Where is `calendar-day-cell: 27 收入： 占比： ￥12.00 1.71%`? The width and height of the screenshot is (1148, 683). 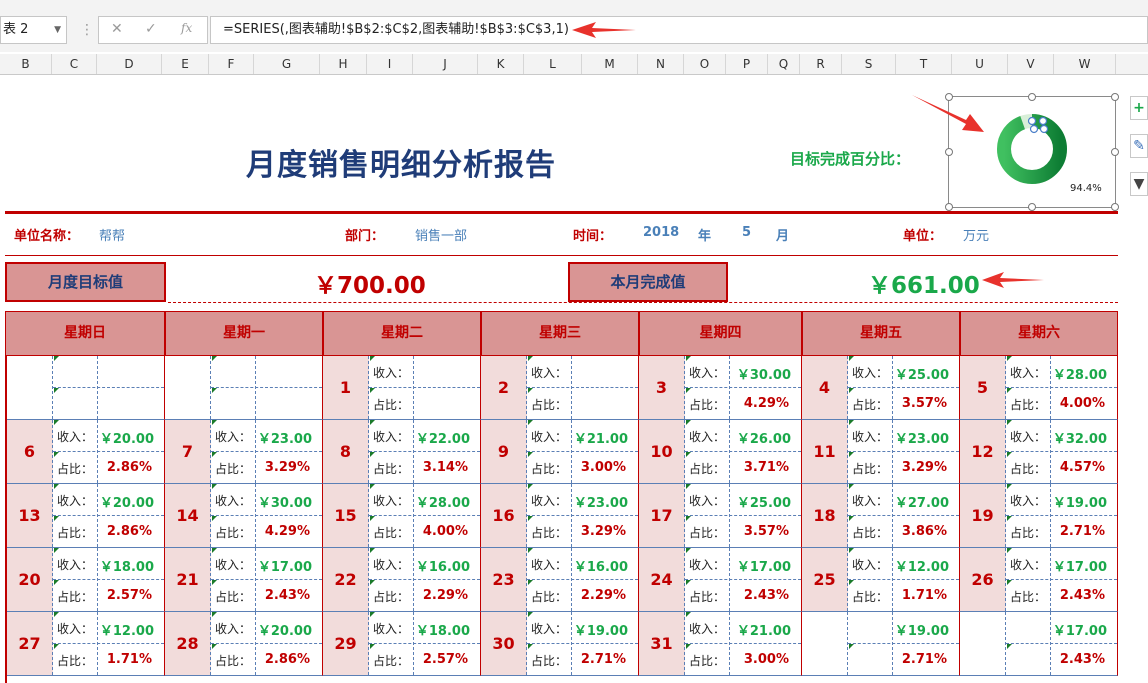
calendar-day-cell: 27 收入： 占比： ￥12.00 1.71% is located at coordinates (86, 644).